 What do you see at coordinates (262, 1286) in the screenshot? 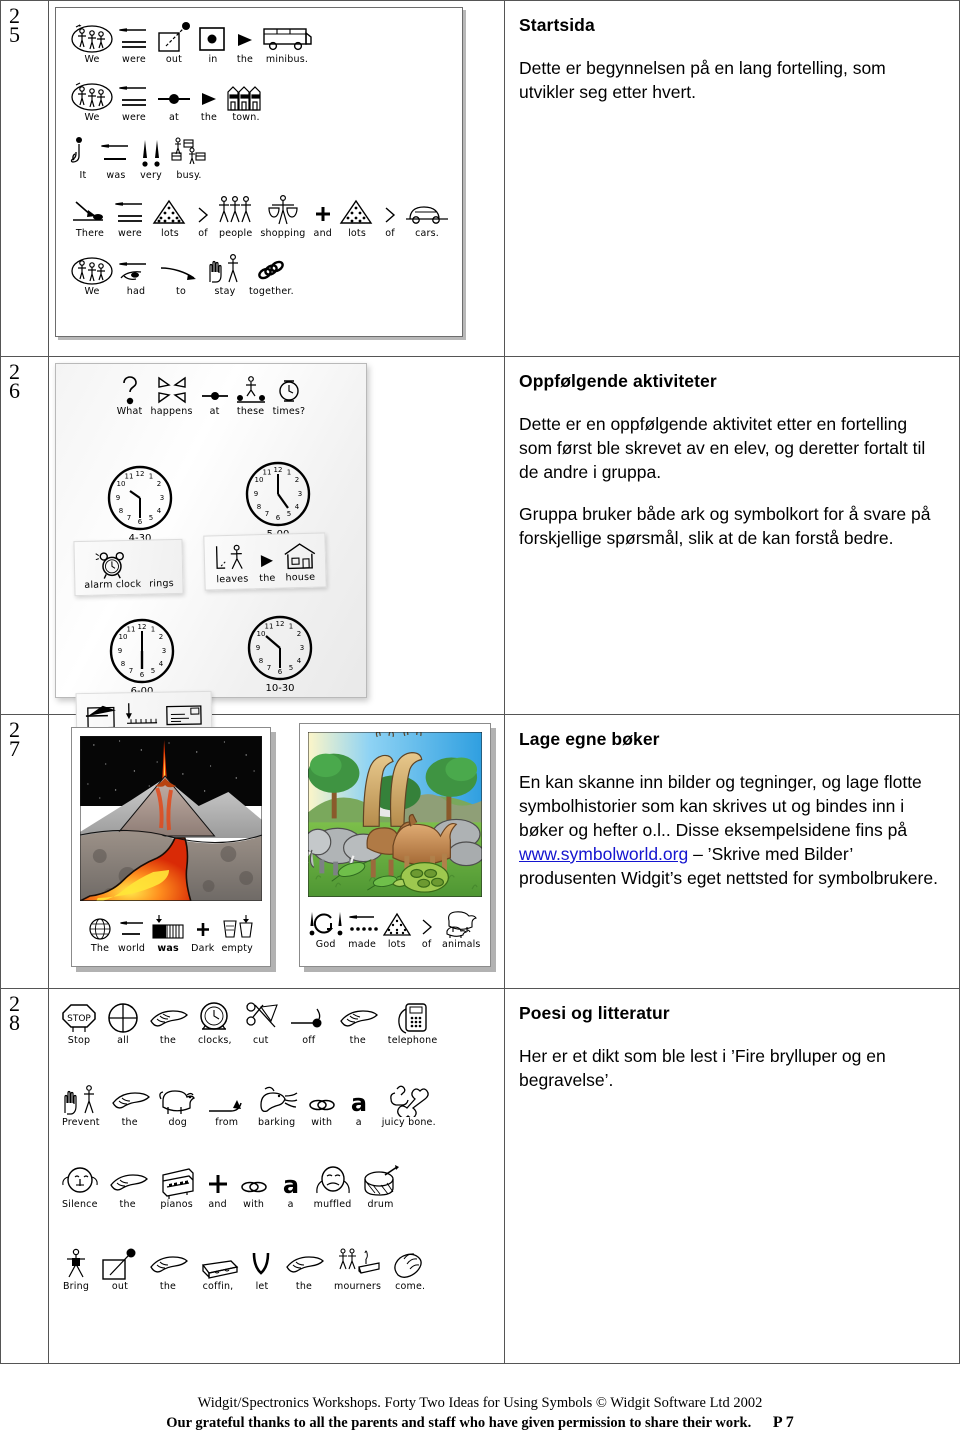
I see `symbol-word-label: let` at bounding box center [262, 1286].